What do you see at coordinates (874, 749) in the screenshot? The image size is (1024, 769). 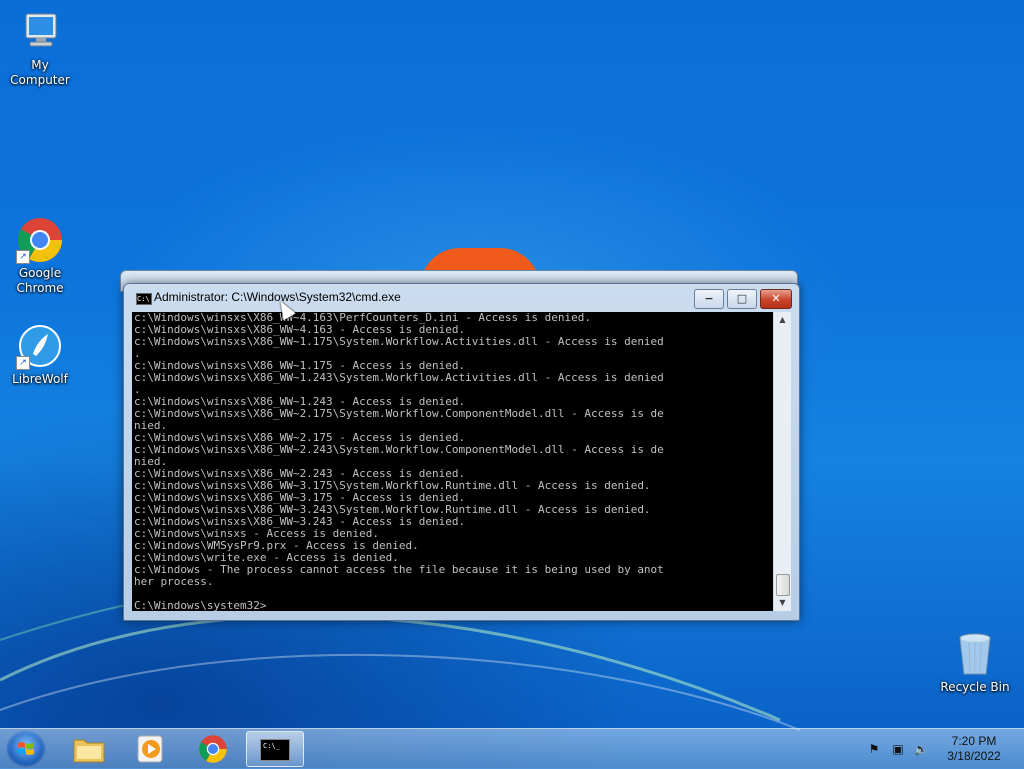 I see `action-center-flag-icon: ⚑` at bounding box center [874, 749].